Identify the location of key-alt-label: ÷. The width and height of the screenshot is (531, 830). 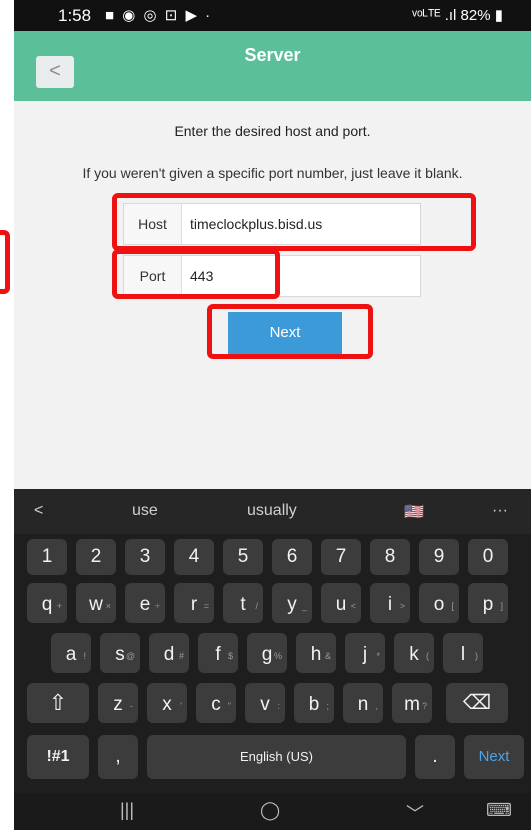
(157, 606).